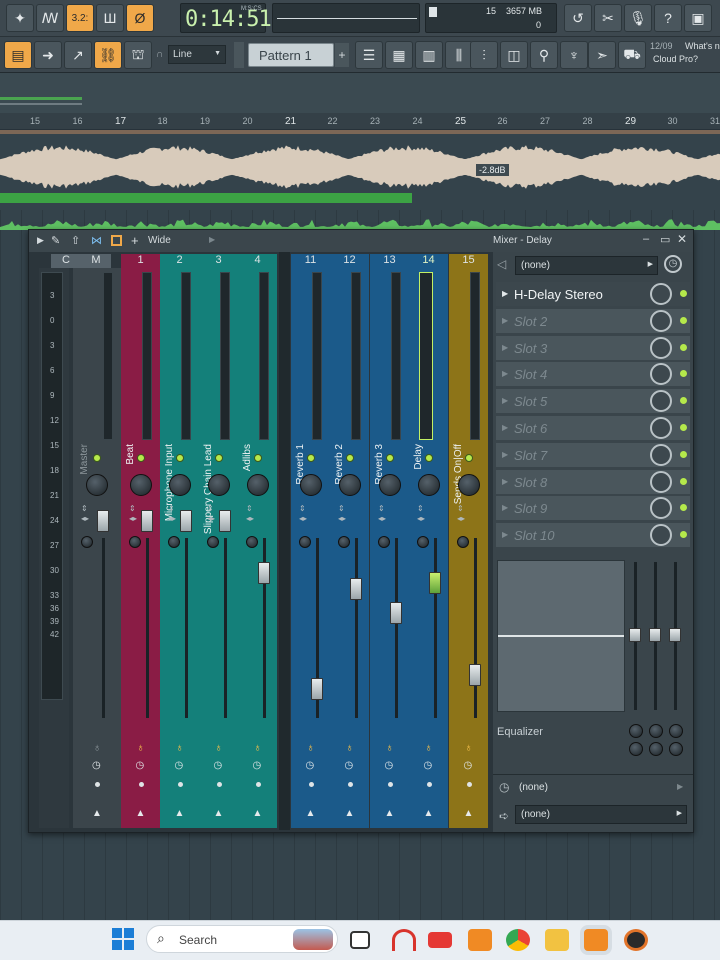  What do you see at coordinates (360, 121) in the screenshot?
I see `timeline-ruler: 15 16 17 18 19 20 21 22 23 24 25 26 27 28 29 30 31` at bounding box center [360, 121].